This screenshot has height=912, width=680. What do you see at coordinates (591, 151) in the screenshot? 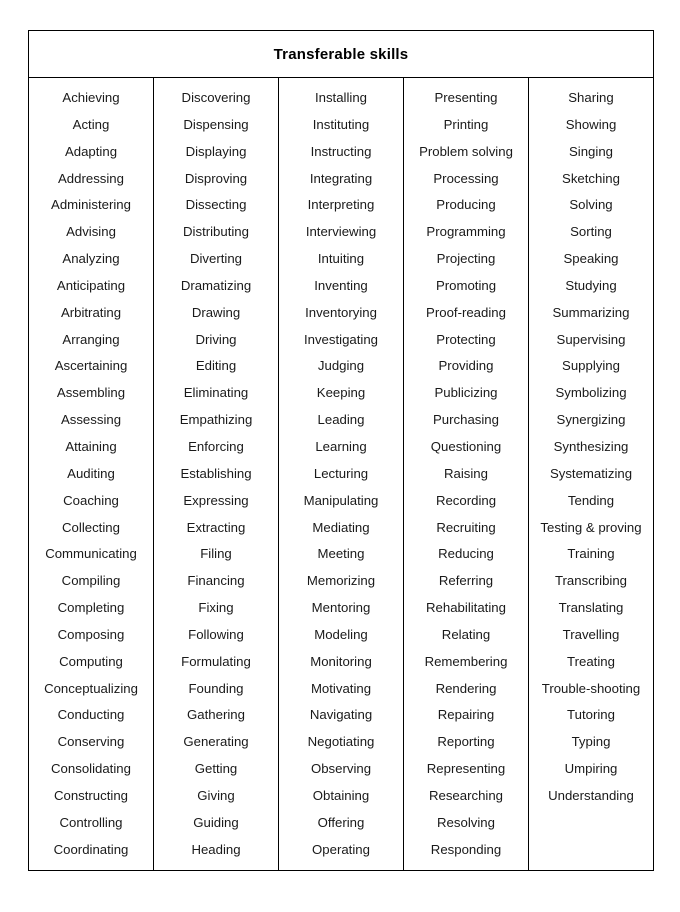
I see `skill-item: Singing` at bounding box center [591, 151].